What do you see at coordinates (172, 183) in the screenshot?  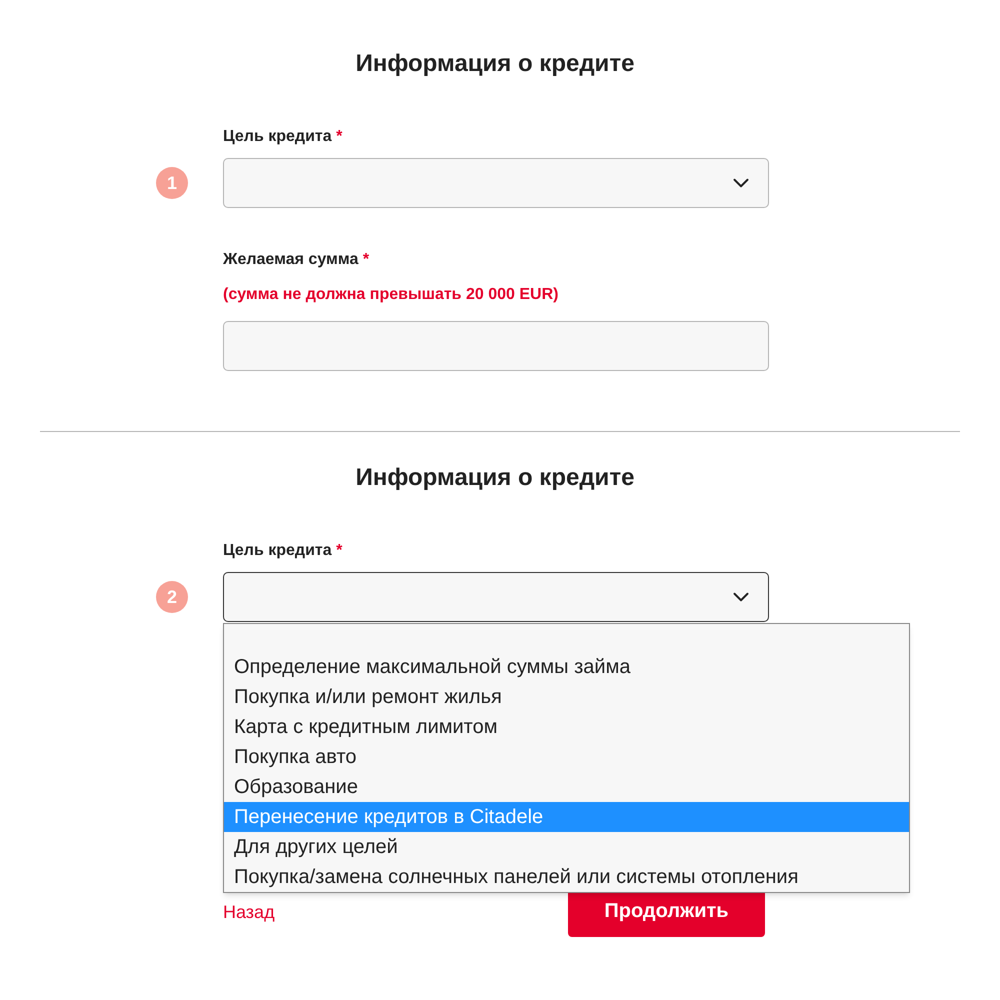 I see `step-badge: 1` at bounding box center [172, 183].